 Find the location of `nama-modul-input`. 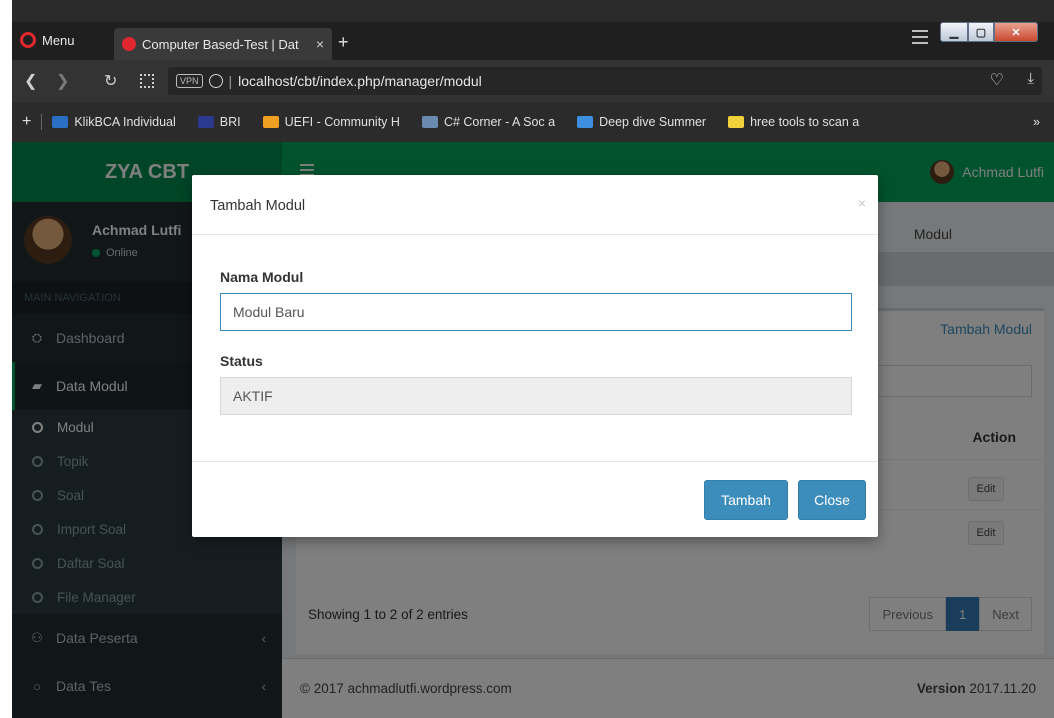

nama-modul-input is located at coordinates (536, 312).